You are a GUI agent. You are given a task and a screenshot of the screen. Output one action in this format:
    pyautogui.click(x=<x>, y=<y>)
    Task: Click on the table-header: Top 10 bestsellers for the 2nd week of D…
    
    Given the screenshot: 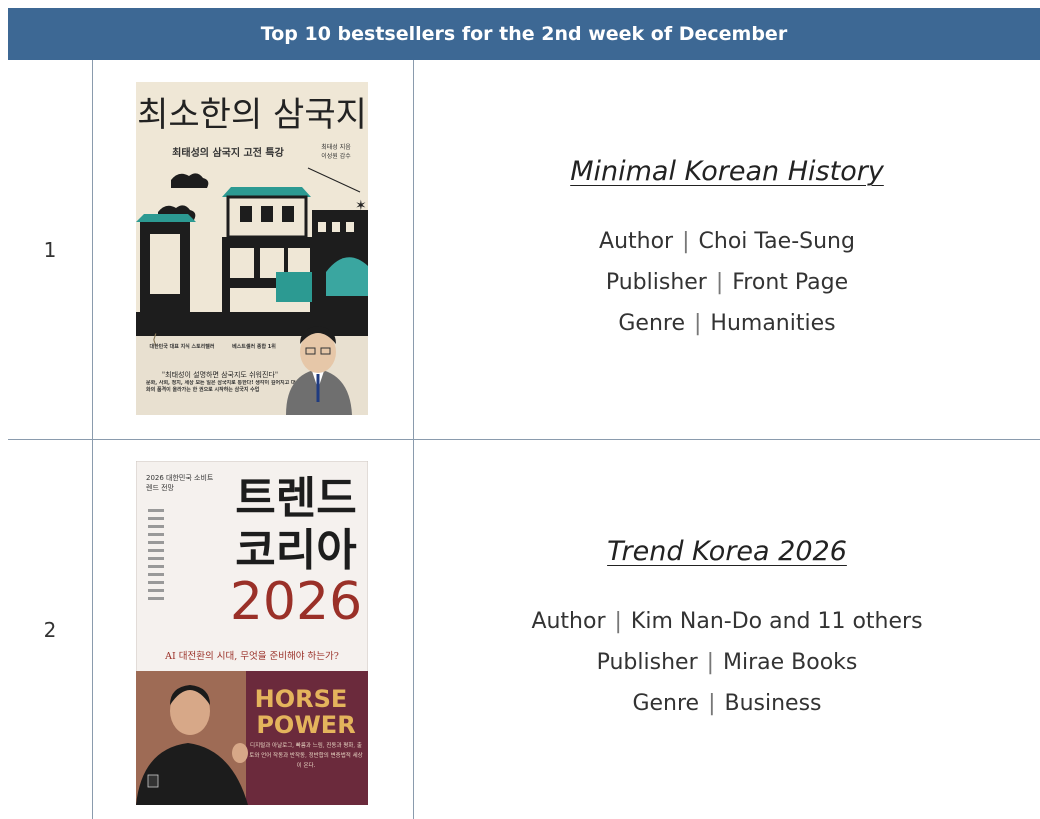 What is the action you would take?
    pyautogui.click(x=524, y=34)
    